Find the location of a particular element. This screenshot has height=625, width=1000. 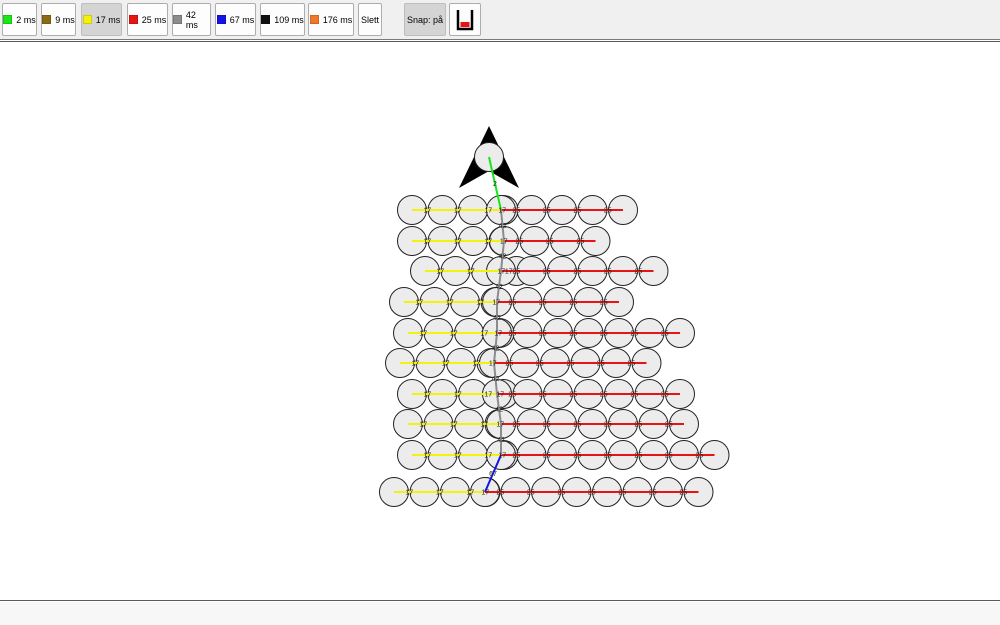

speed-176ms-button: 176 ms is located at coordinates (331, 19).